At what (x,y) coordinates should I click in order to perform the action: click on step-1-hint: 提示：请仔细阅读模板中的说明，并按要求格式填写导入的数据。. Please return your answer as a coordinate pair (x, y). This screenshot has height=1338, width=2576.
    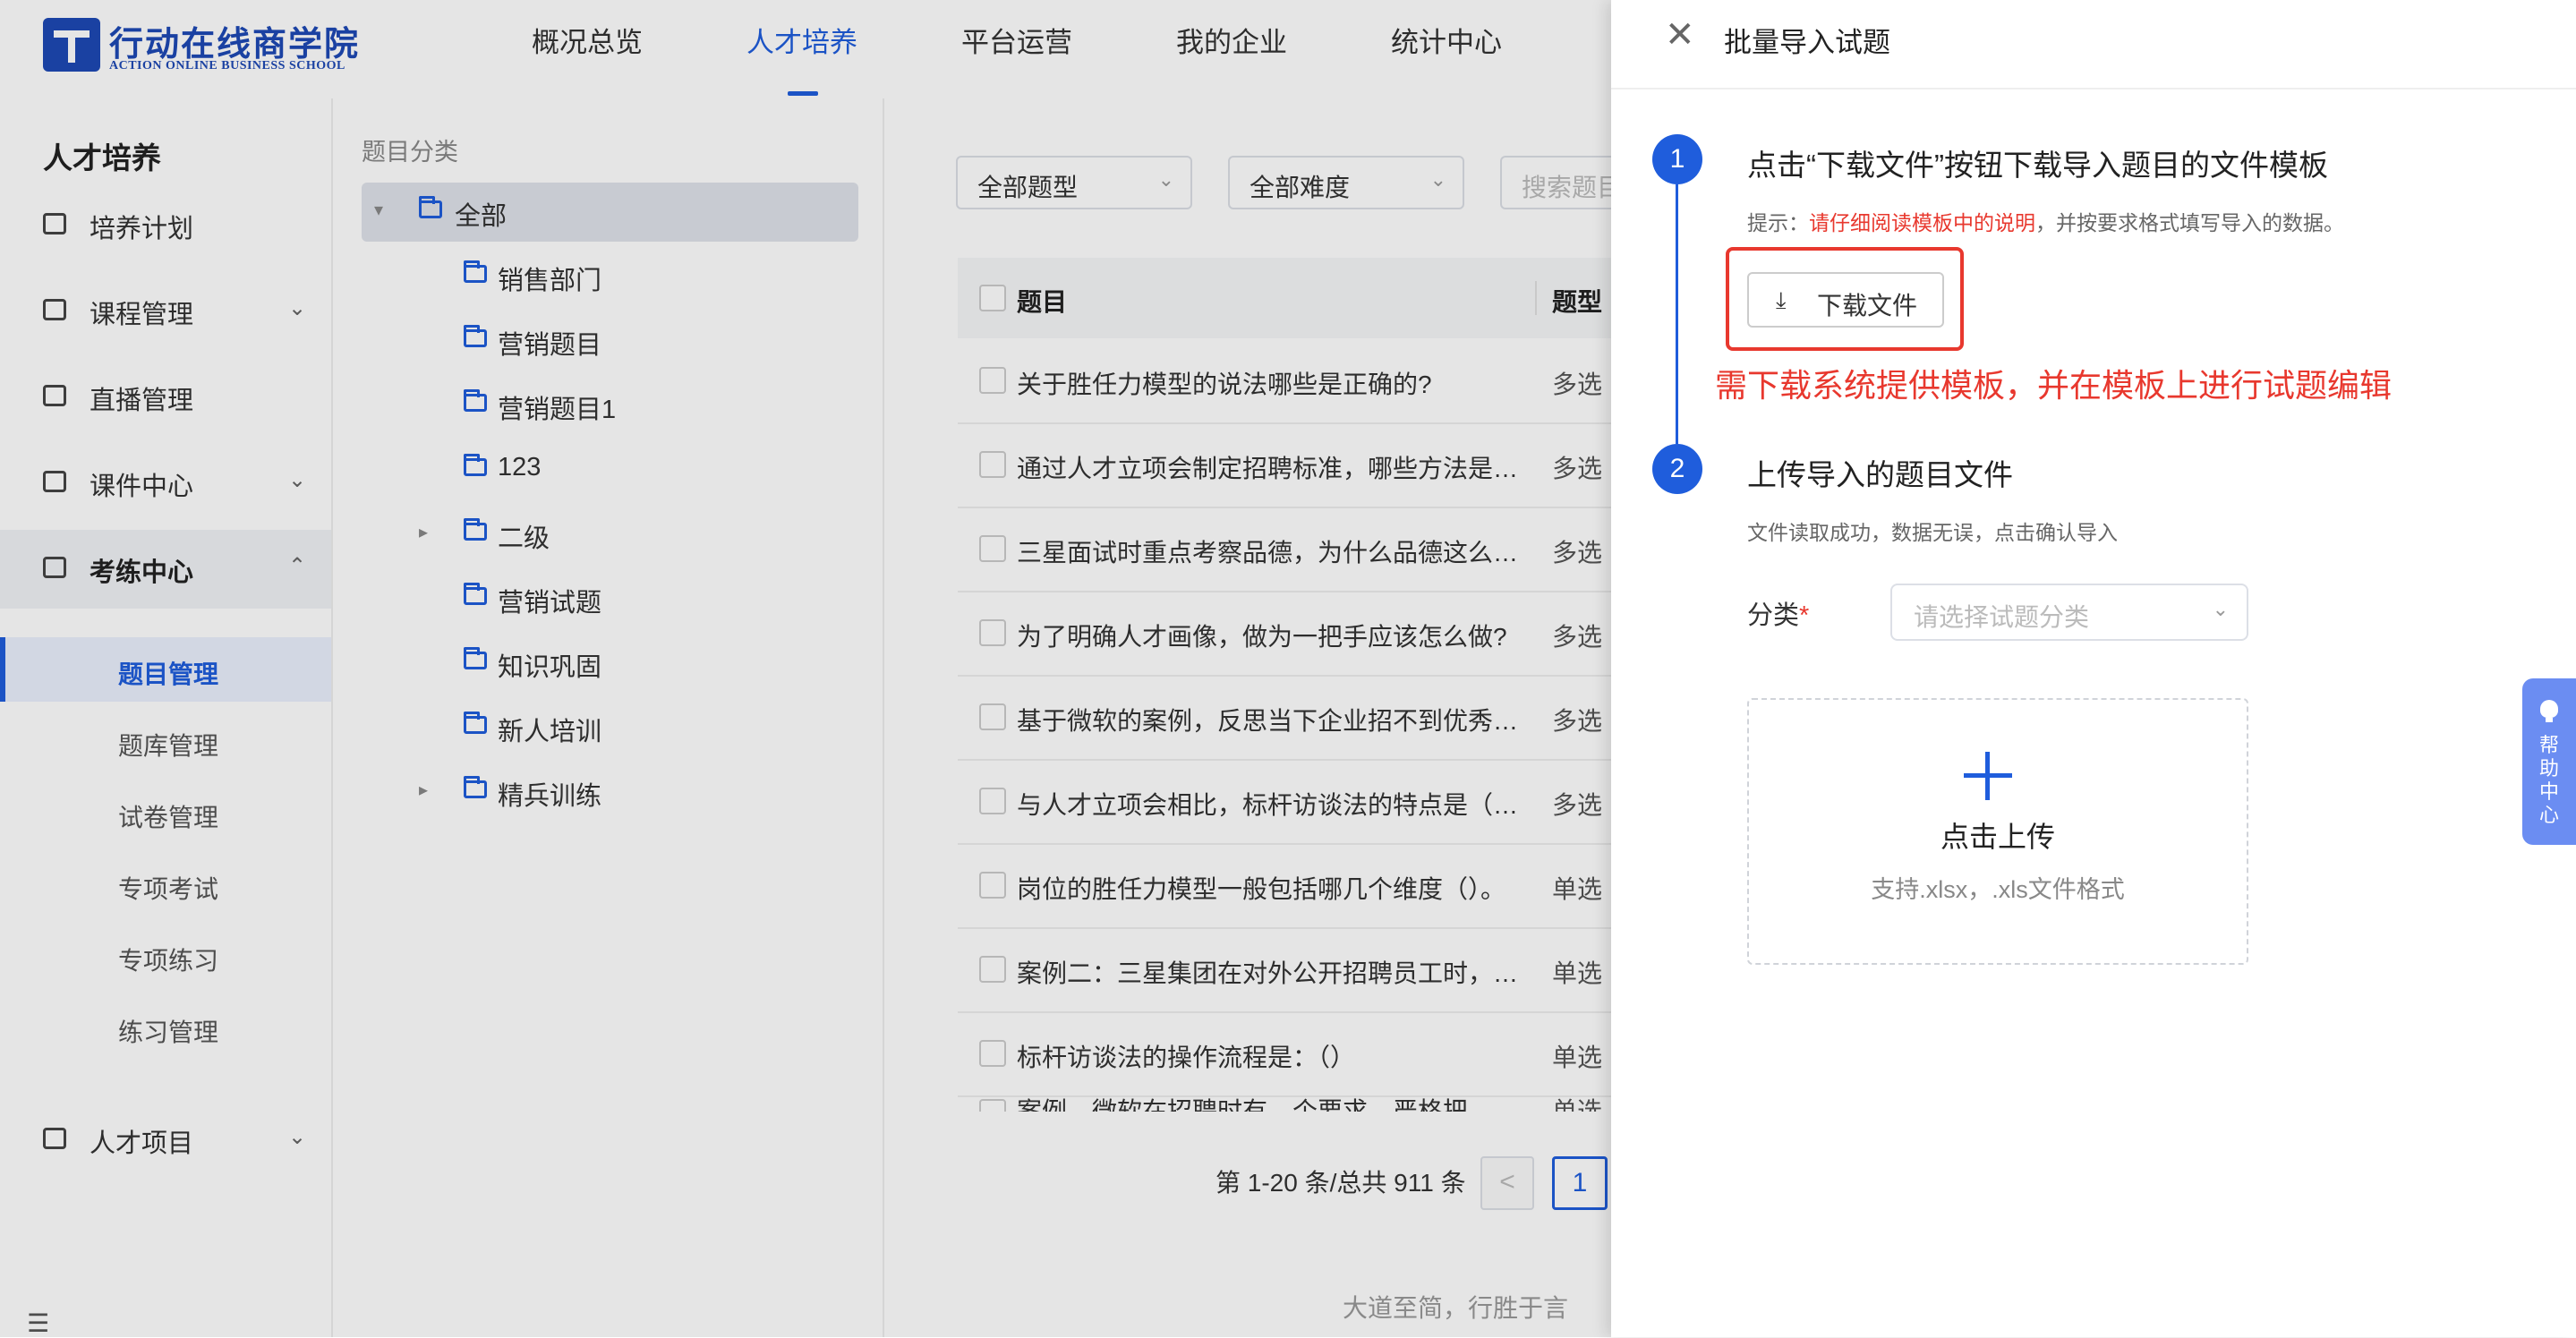
    Looking at the image, I should click on (2045, 221).